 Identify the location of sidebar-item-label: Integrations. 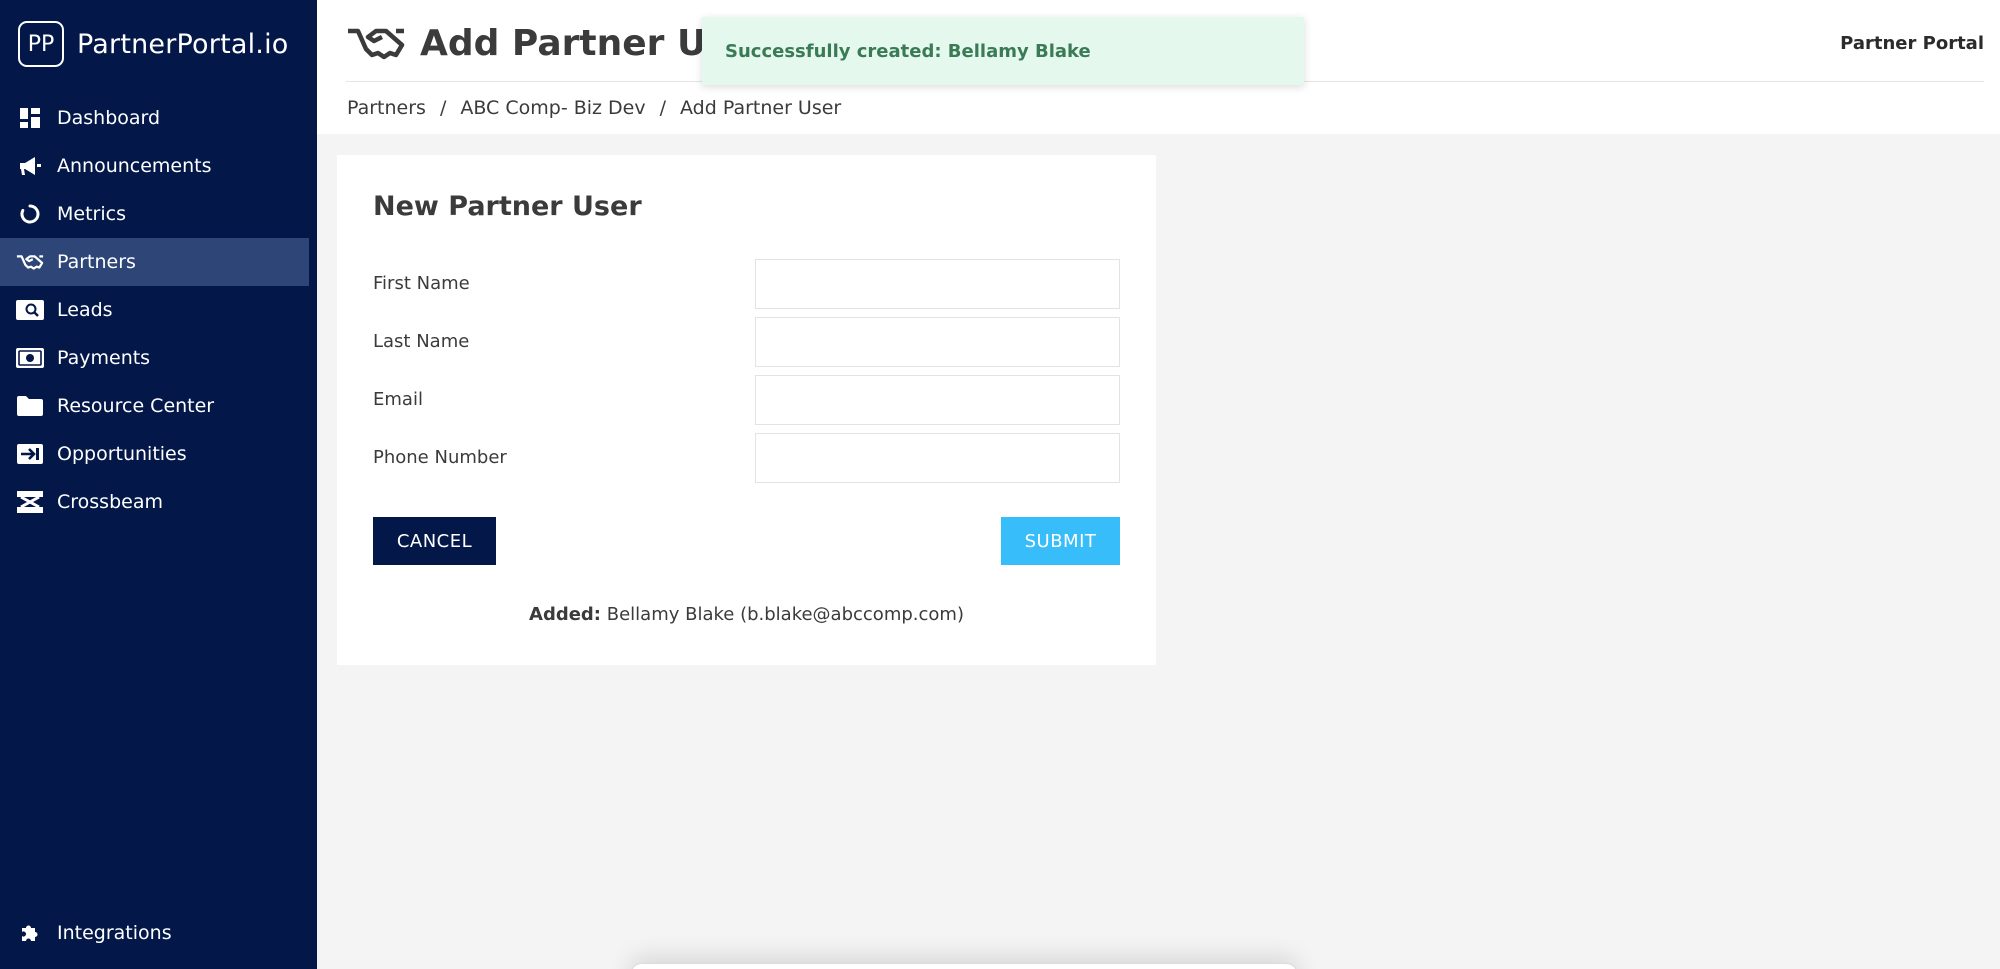
(114, 933).